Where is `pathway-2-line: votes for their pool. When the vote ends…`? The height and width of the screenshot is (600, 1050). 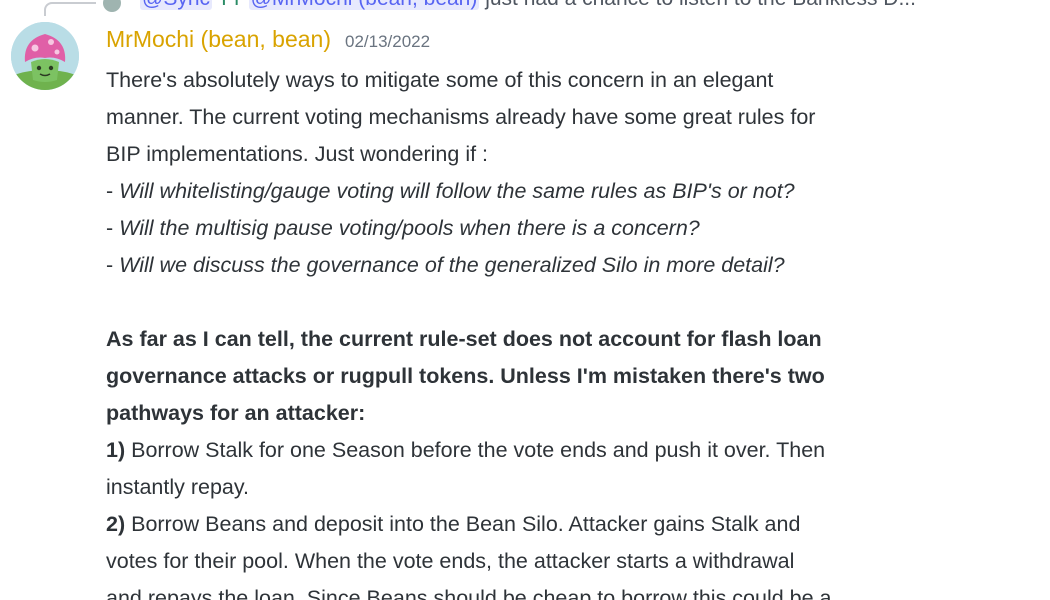
pathway-2-line: votes for their pool. When the vote ends… is located at coordinates (450, 561).